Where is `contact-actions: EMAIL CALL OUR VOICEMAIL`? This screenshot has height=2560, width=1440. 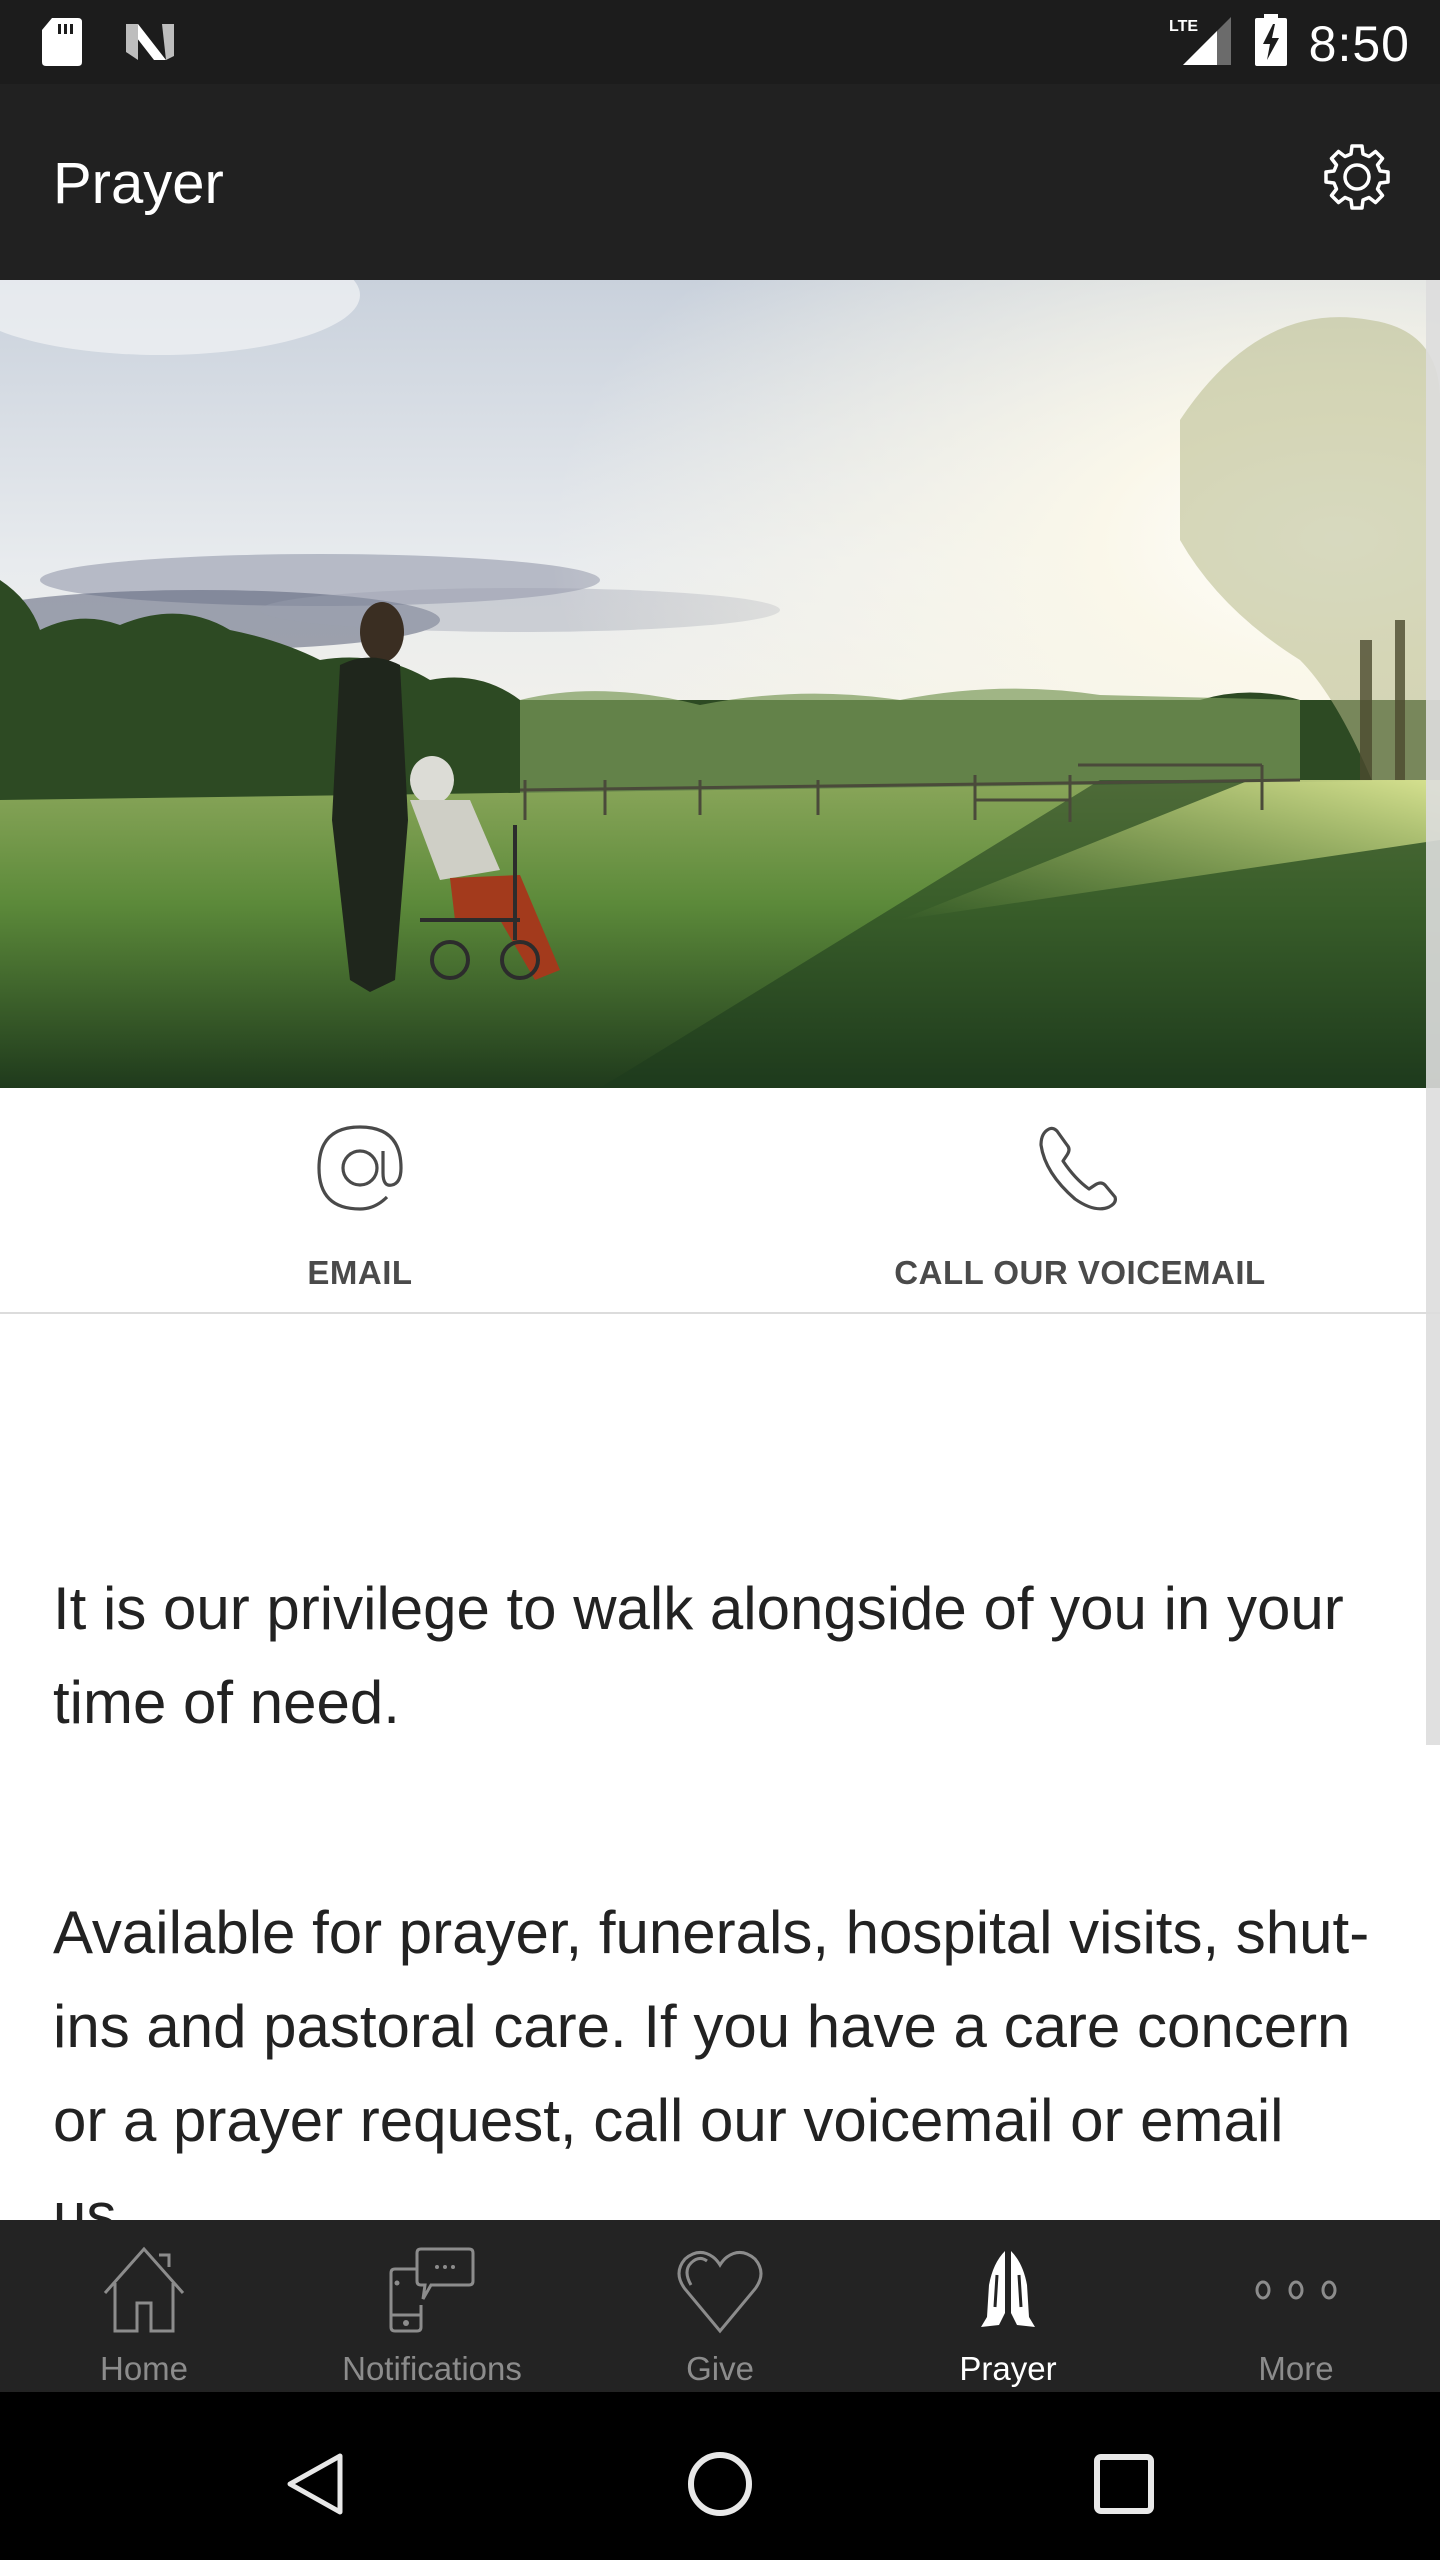 contact-actions: EMAIL CALL OUR VOICEMAIL is located at coordinates (720, 1201).